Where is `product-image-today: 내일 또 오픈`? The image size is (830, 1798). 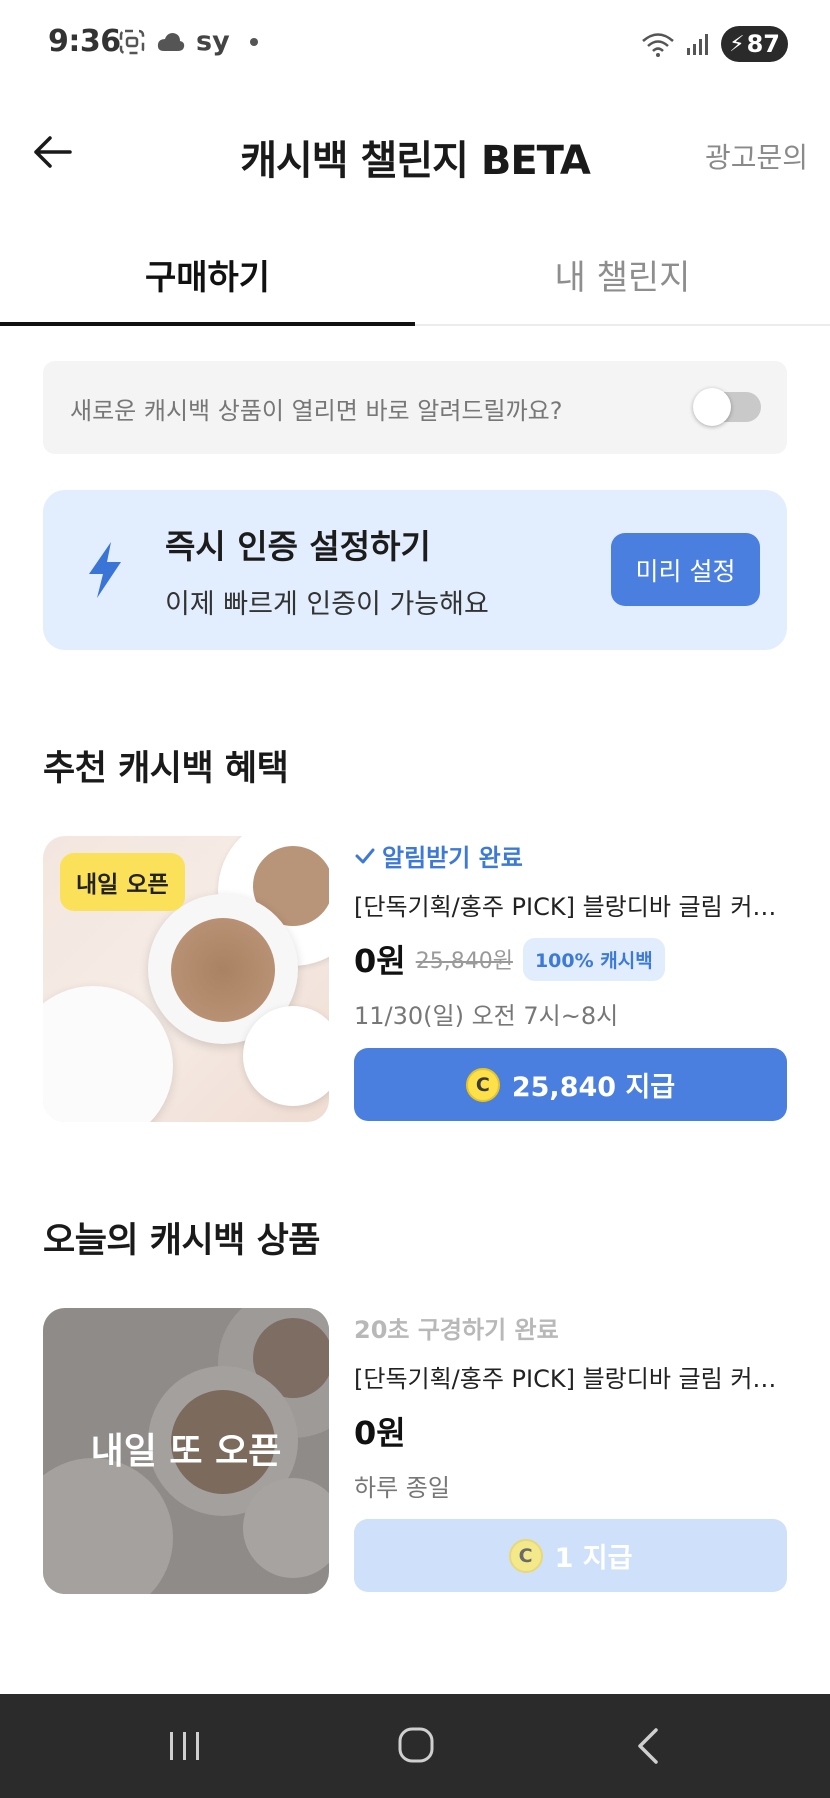 product-image-today: 내일 또 오픈 is located at coordinates (186, 1451).